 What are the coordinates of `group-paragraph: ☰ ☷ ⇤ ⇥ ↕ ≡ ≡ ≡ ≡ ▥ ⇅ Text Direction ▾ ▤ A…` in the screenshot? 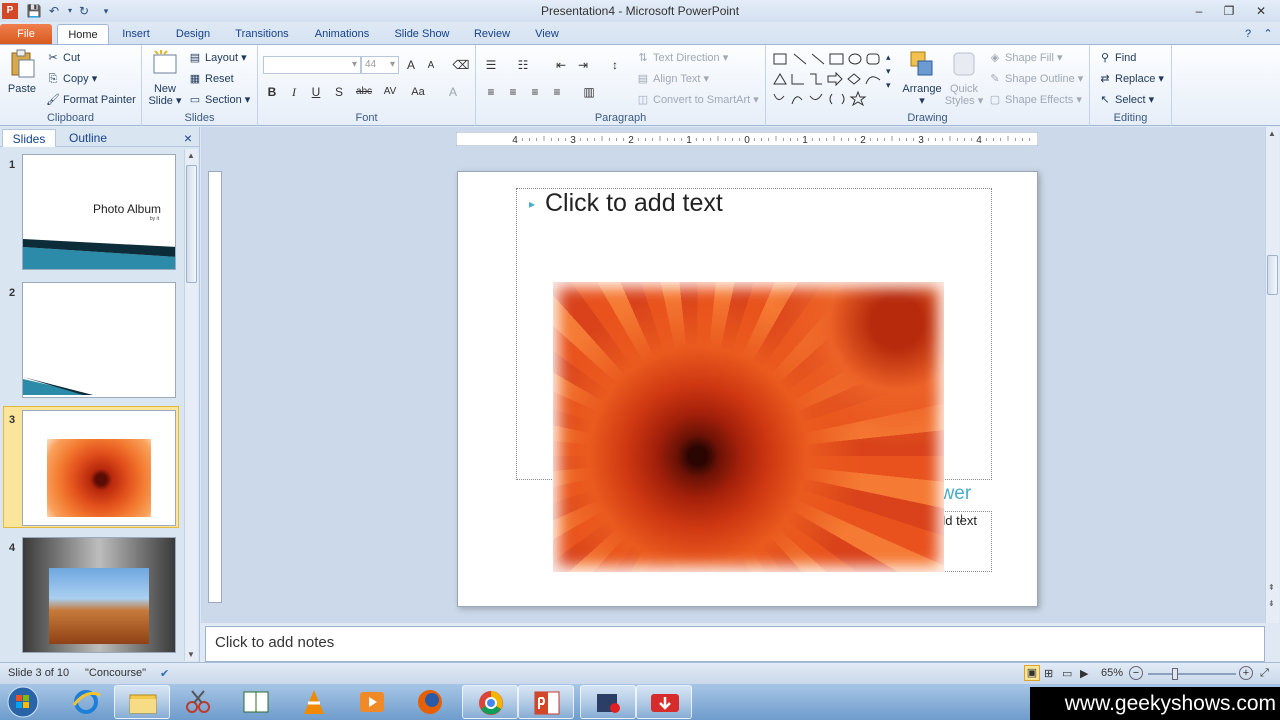 It's located at (621, 85).